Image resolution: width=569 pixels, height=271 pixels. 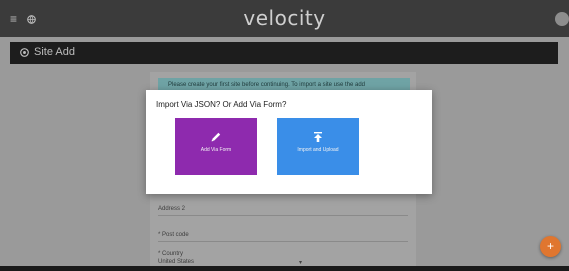 What do you see at coordinates (176, 262) in the screenshot?
I see `country-select: United States` at bounding box center [176, 262].